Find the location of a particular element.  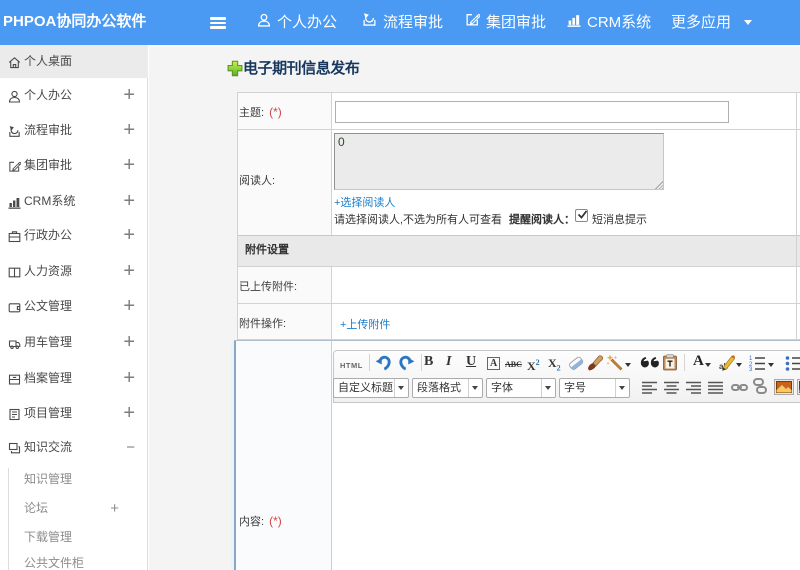

svg-text: 3 is located at coordinates (751, 369).